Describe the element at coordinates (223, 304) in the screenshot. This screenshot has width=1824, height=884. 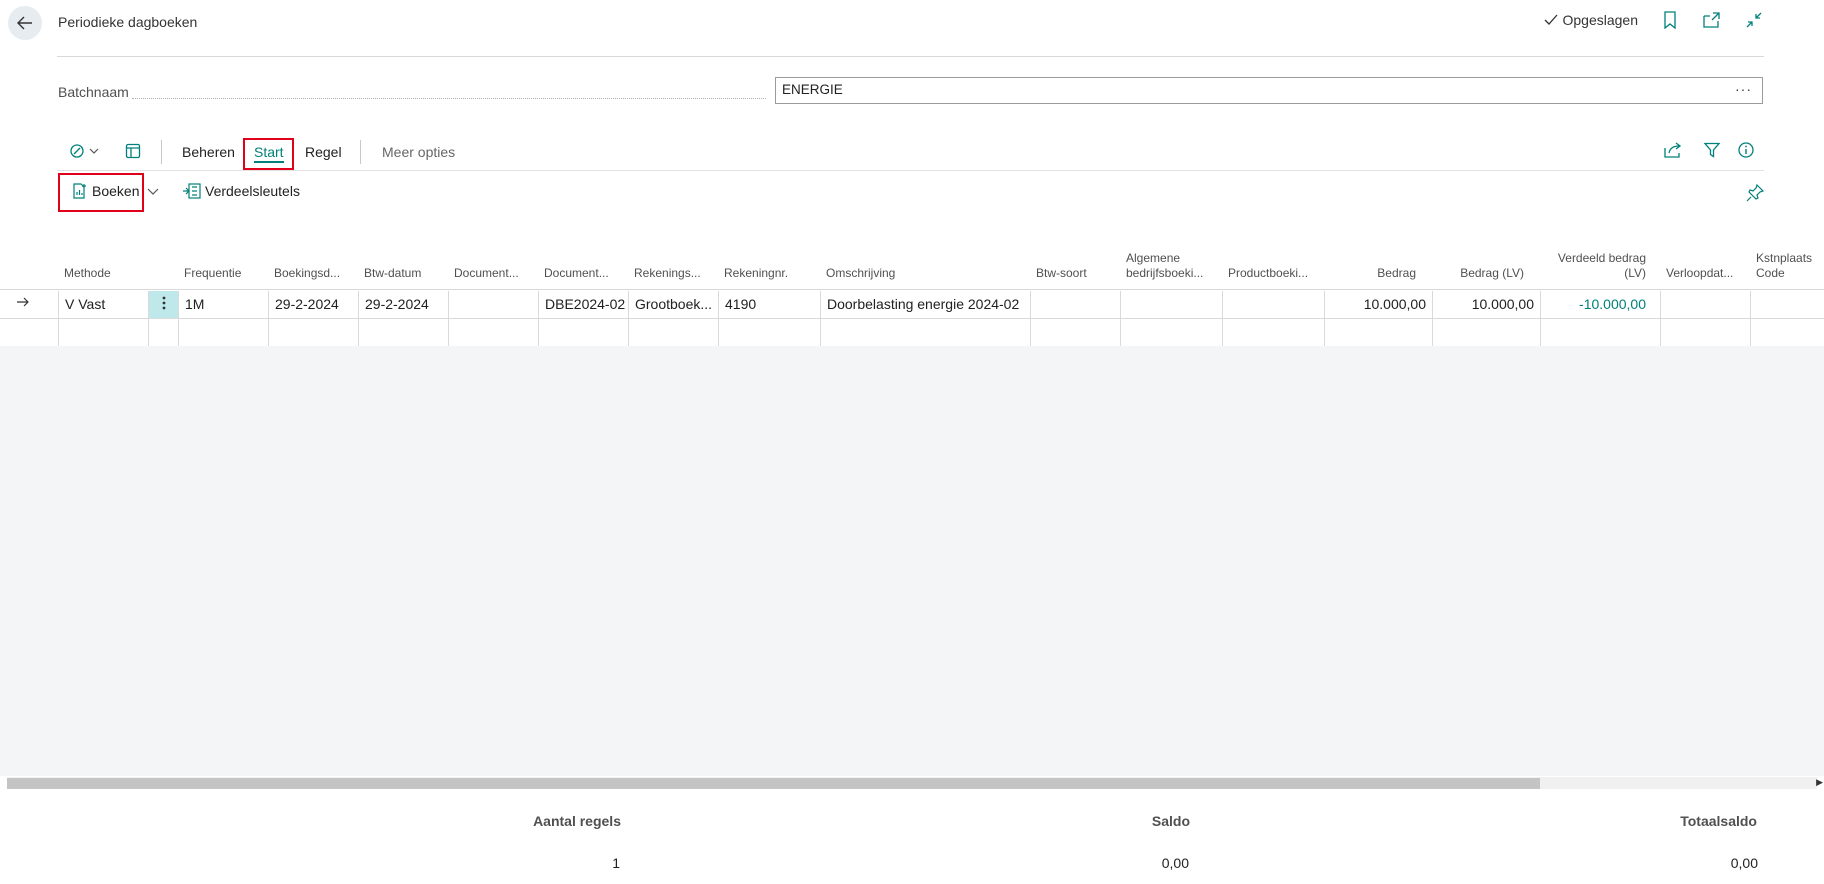
I see `cell-frequentie: 1M` at that location.